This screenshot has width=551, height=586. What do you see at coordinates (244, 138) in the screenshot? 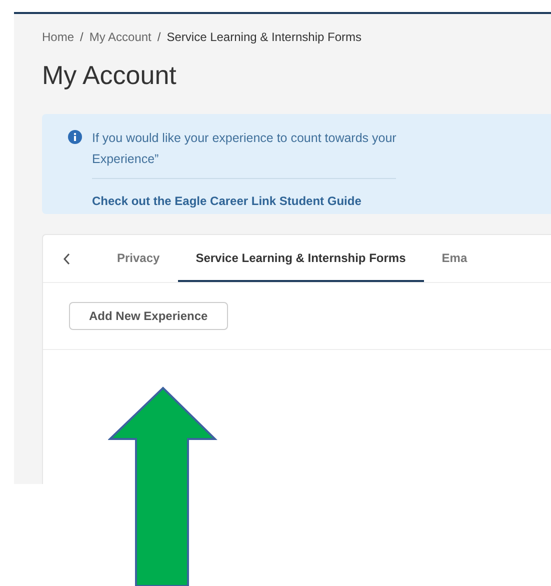
I see `info-message: If you would like your experience to count towards your` at bounding box center [244, 138].